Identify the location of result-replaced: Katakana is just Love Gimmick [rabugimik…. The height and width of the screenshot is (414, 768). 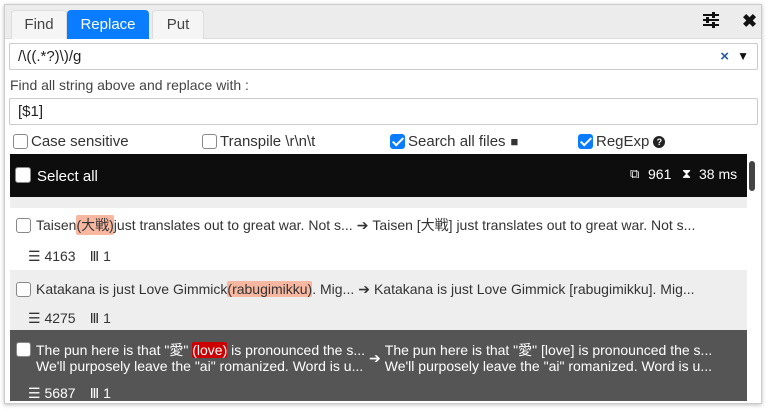
(534, 289).